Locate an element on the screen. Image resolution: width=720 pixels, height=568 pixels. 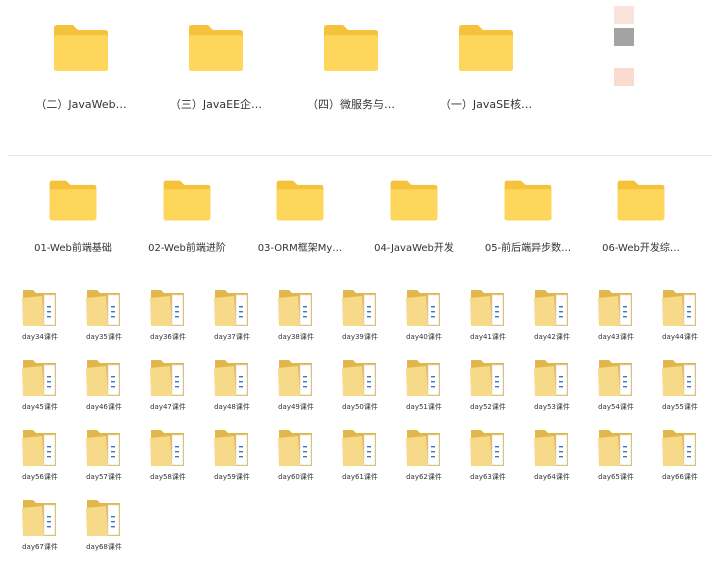
day-folder-item: day37课件 is located at coordinates (232, 313).